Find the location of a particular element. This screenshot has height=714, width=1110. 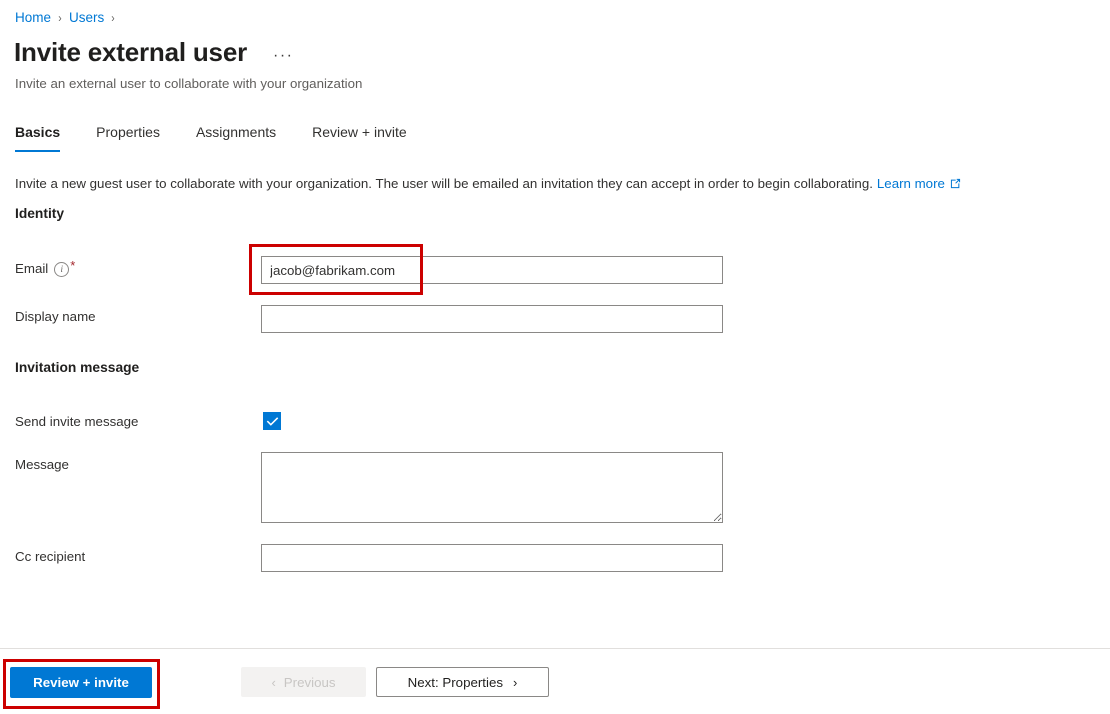

message-label: Message is located at coordinates (42, 464).